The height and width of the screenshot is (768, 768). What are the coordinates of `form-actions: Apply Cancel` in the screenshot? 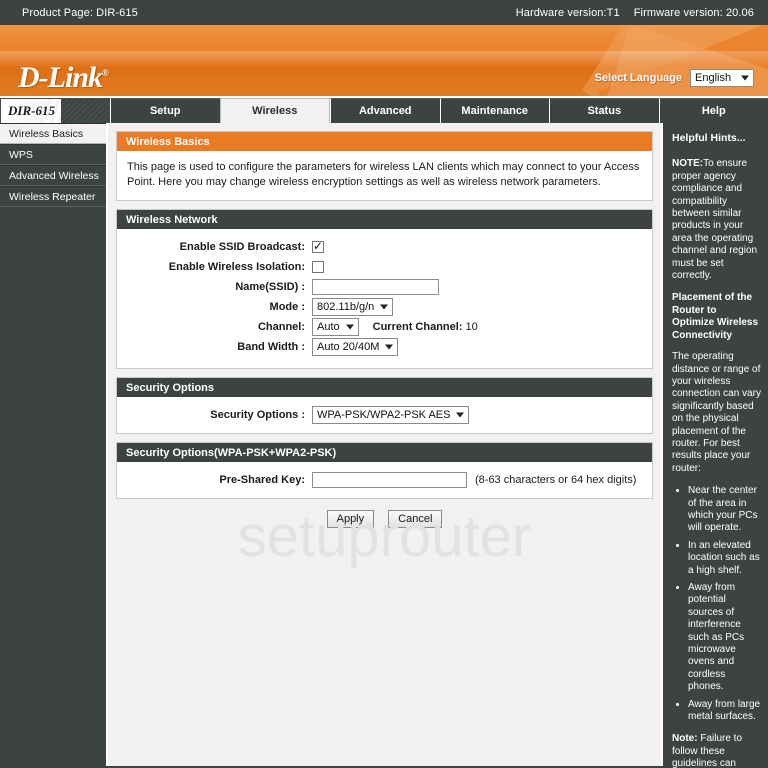 It's located at (384, 519).